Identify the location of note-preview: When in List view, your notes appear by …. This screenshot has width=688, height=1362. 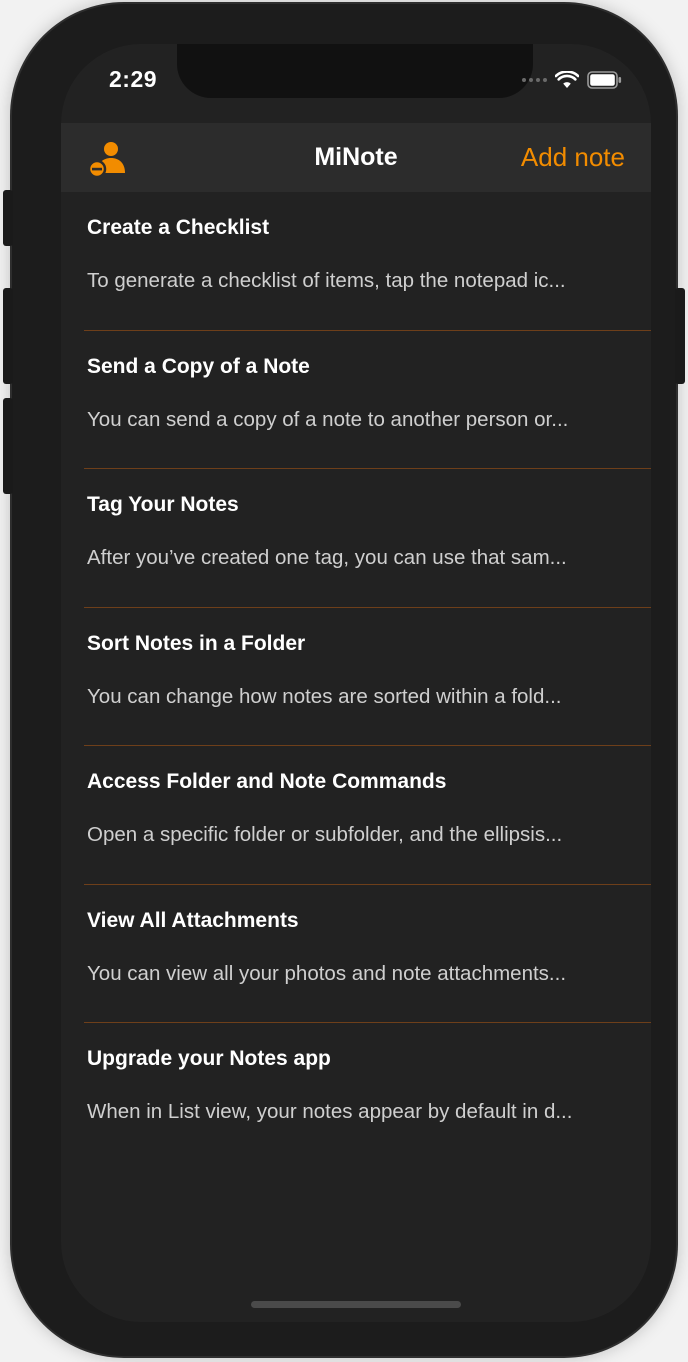
(330, 1111).